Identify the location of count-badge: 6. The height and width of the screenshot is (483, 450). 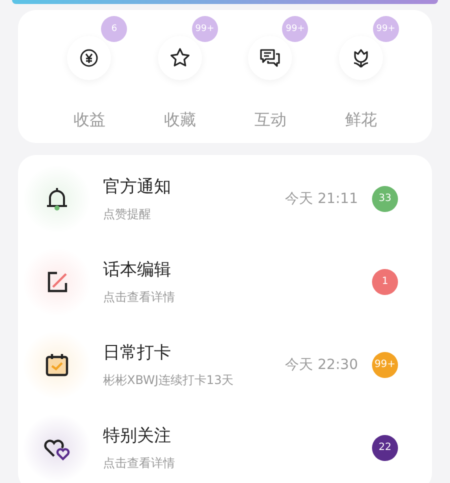
(114, 29).